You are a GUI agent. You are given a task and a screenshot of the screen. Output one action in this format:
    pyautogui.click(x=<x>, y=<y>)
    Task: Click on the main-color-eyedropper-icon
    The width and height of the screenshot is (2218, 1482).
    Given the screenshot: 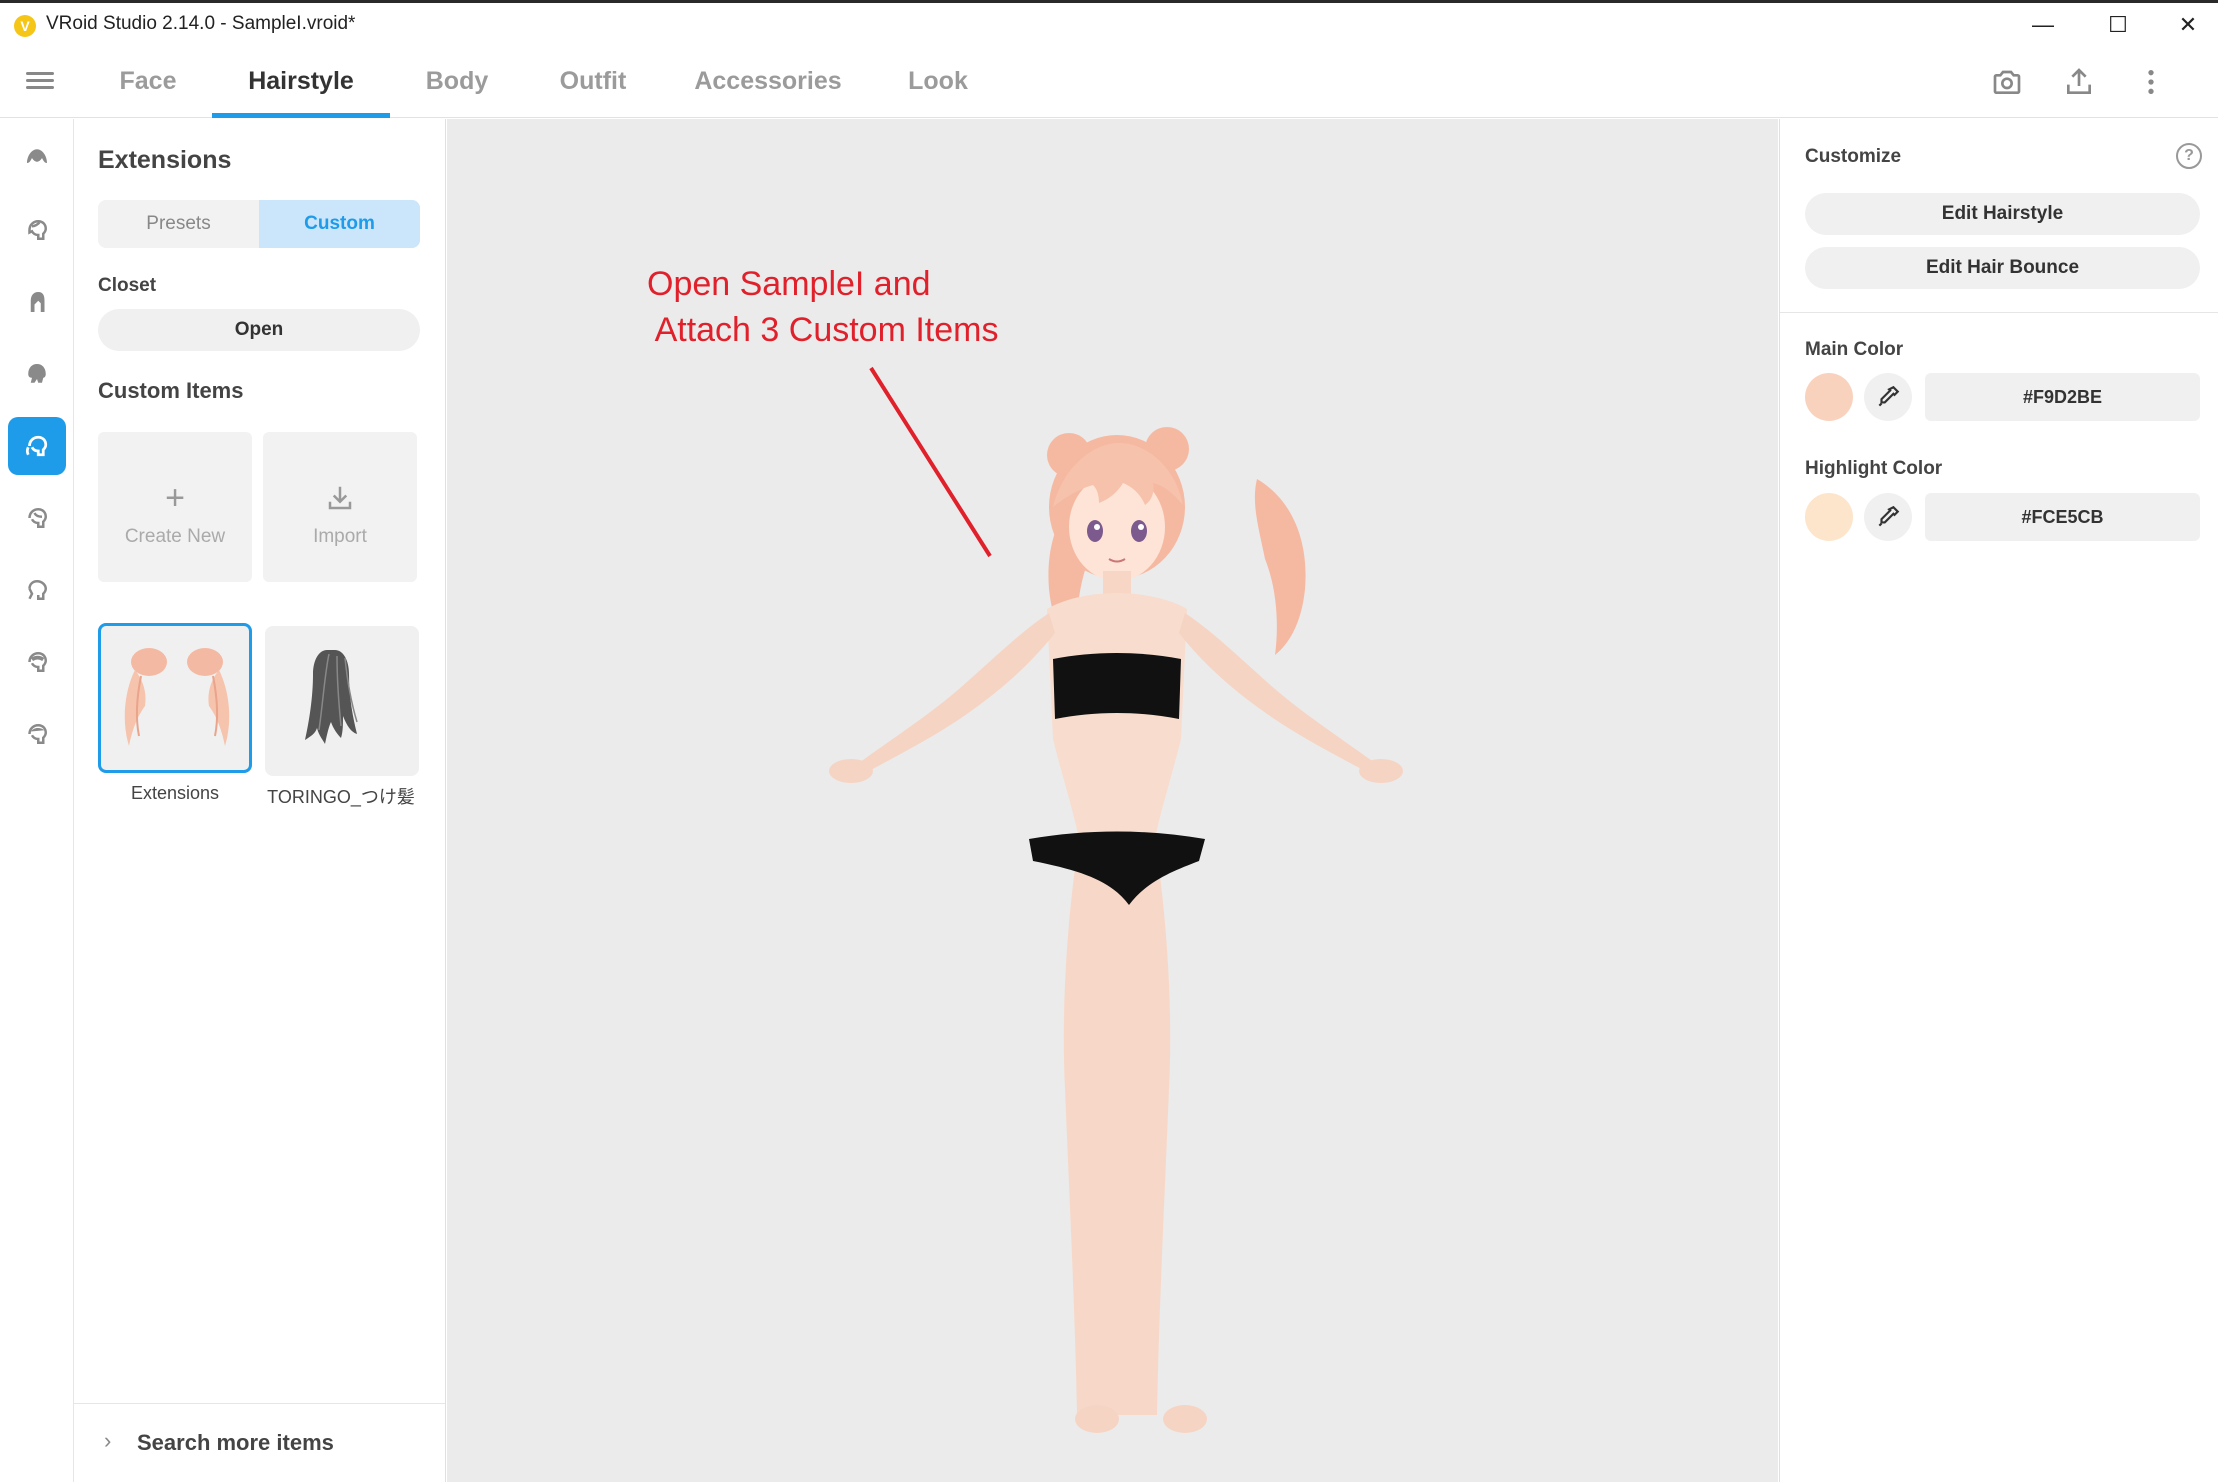 What is the action you would take?
    pyautogui.click(x=1888, y=397)
    